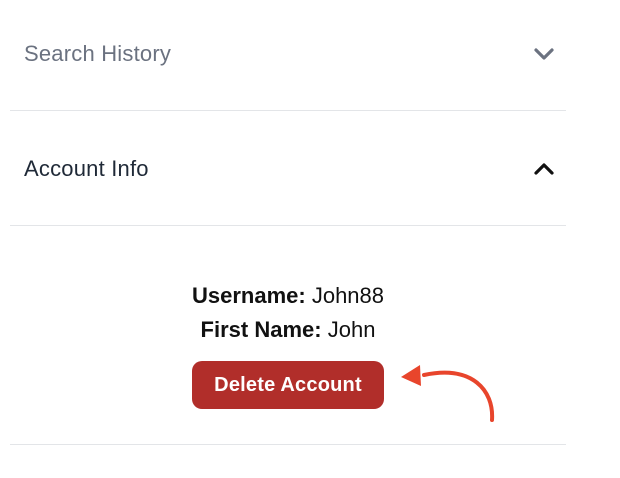  I want to click on account-info-title: Account Info, so click(86, 168).